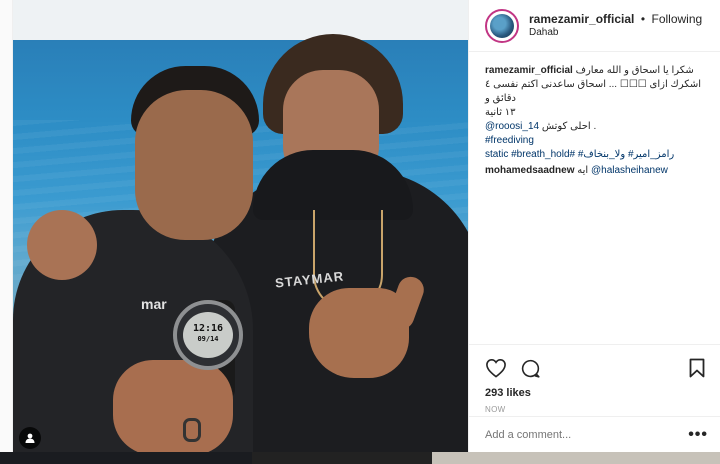 The image size is (720, 464). Describe the element at coordinates (208, 339) in the screenshot. I see `watch-date: 09/14` at that location.